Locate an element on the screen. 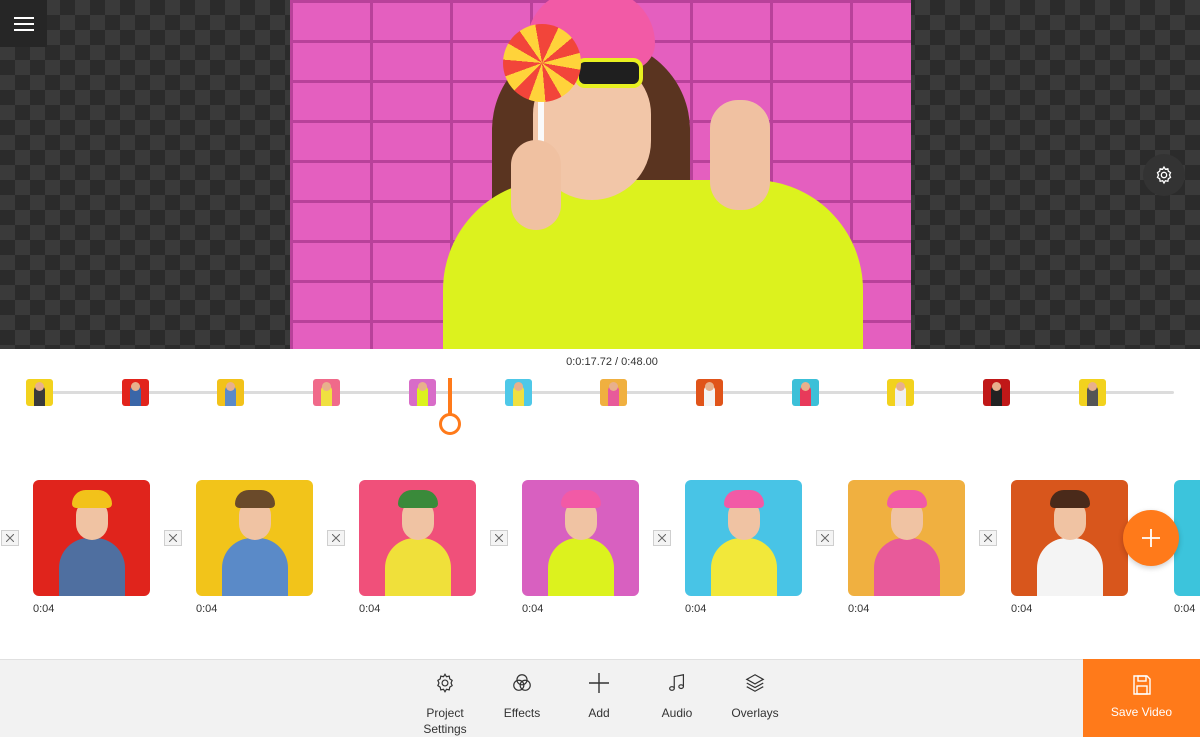 The width and height of the screenshot is (1200, 737). preview-subject-sweater is located at coordinates (653, 264).